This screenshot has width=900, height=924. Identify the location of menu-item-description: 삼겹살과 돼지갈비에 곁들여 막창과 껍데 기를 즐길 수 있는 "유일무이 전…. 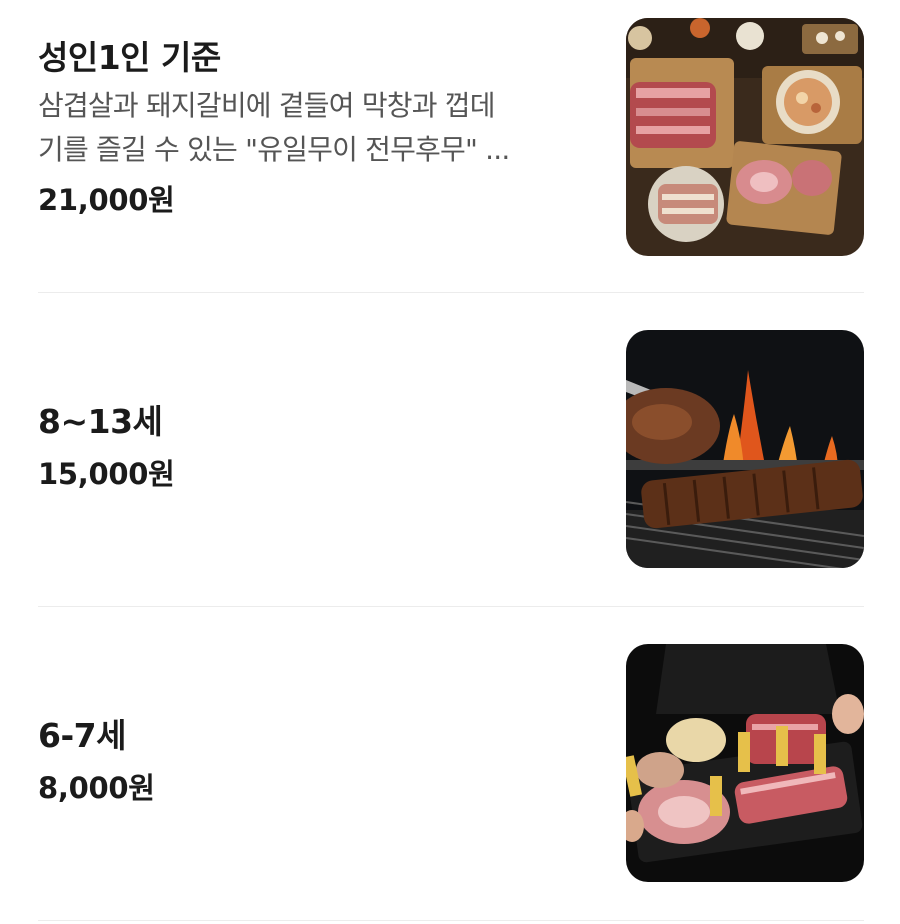
(318, 128).